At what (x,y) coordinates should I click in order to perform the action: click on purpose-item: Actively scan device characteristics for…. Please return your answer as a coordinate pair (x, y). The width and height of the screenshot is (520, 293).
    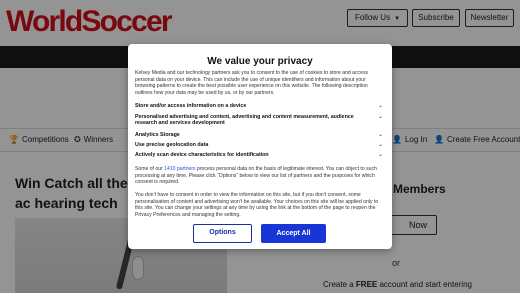
    Looking at the image, I should click on (260, 155).